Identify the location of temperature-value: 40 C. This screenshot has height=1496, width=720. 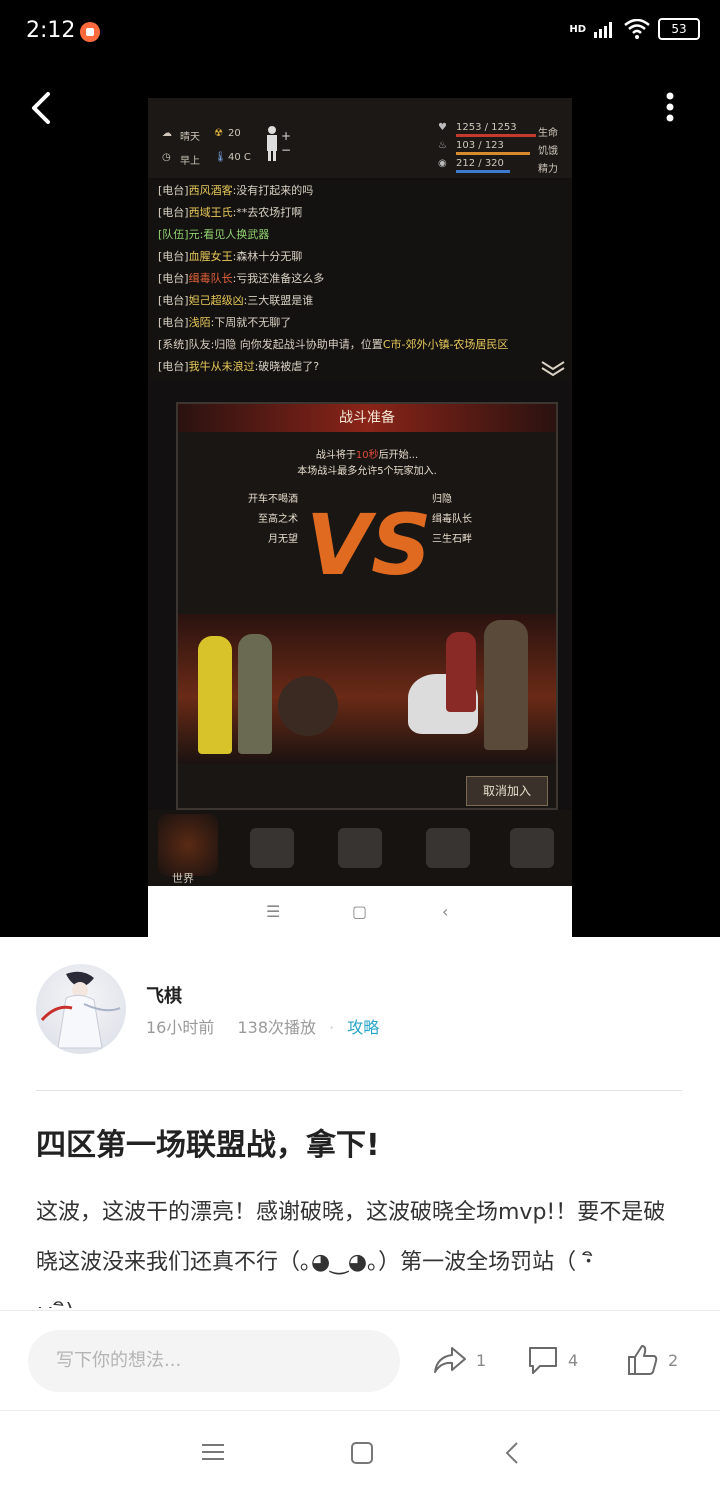
(239, 157).